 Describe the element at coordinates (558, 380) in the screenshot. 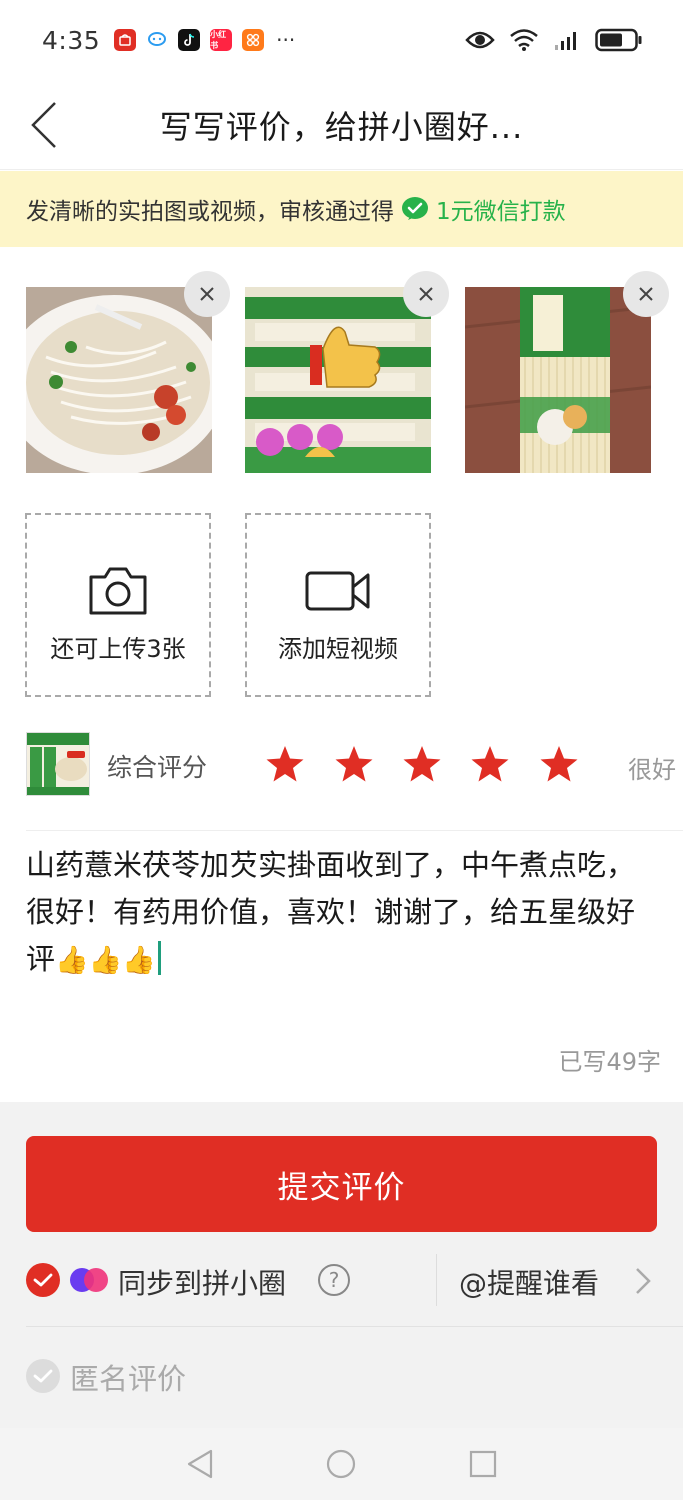

I see `noodle-bundle-photo` at that location.